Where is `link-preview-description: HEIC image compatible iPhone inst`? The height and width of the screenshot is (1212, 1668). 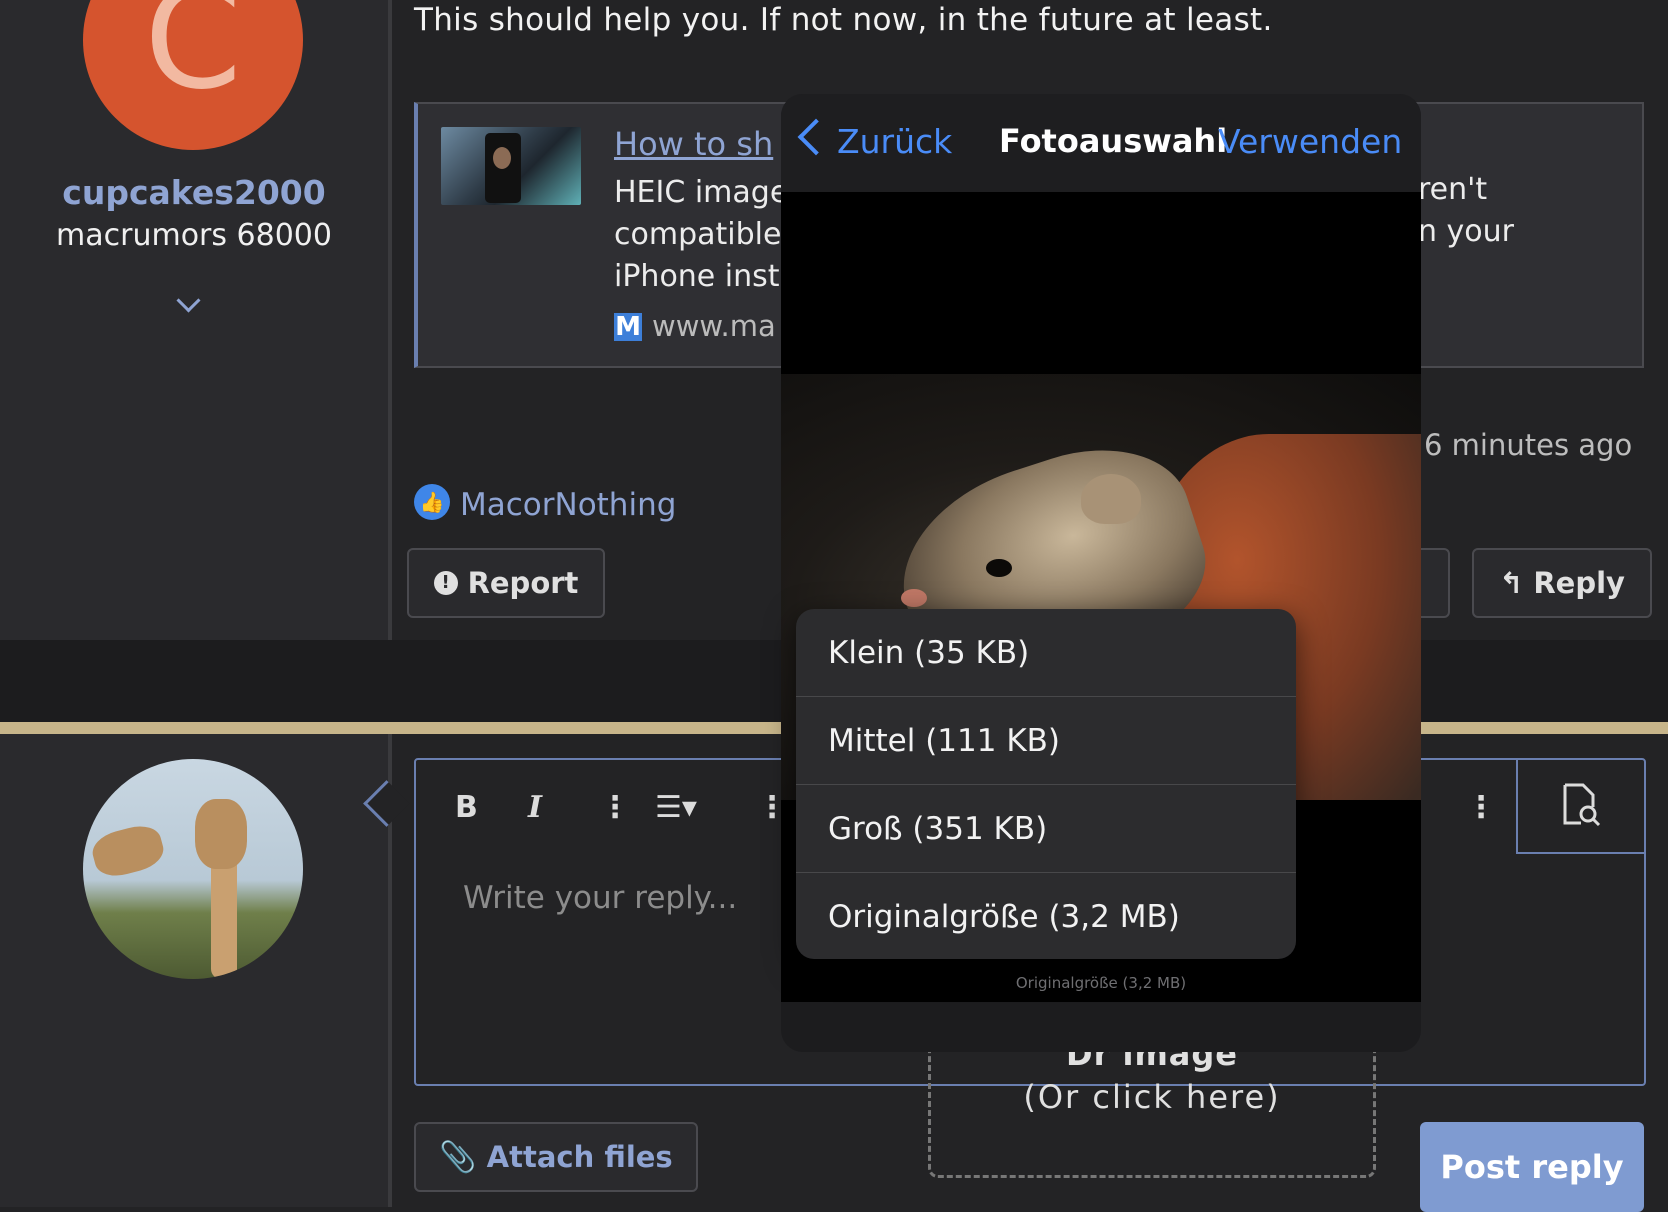
link-preview-description: HEIC image compatible iPhone inst is located at coordinates (701, 235).